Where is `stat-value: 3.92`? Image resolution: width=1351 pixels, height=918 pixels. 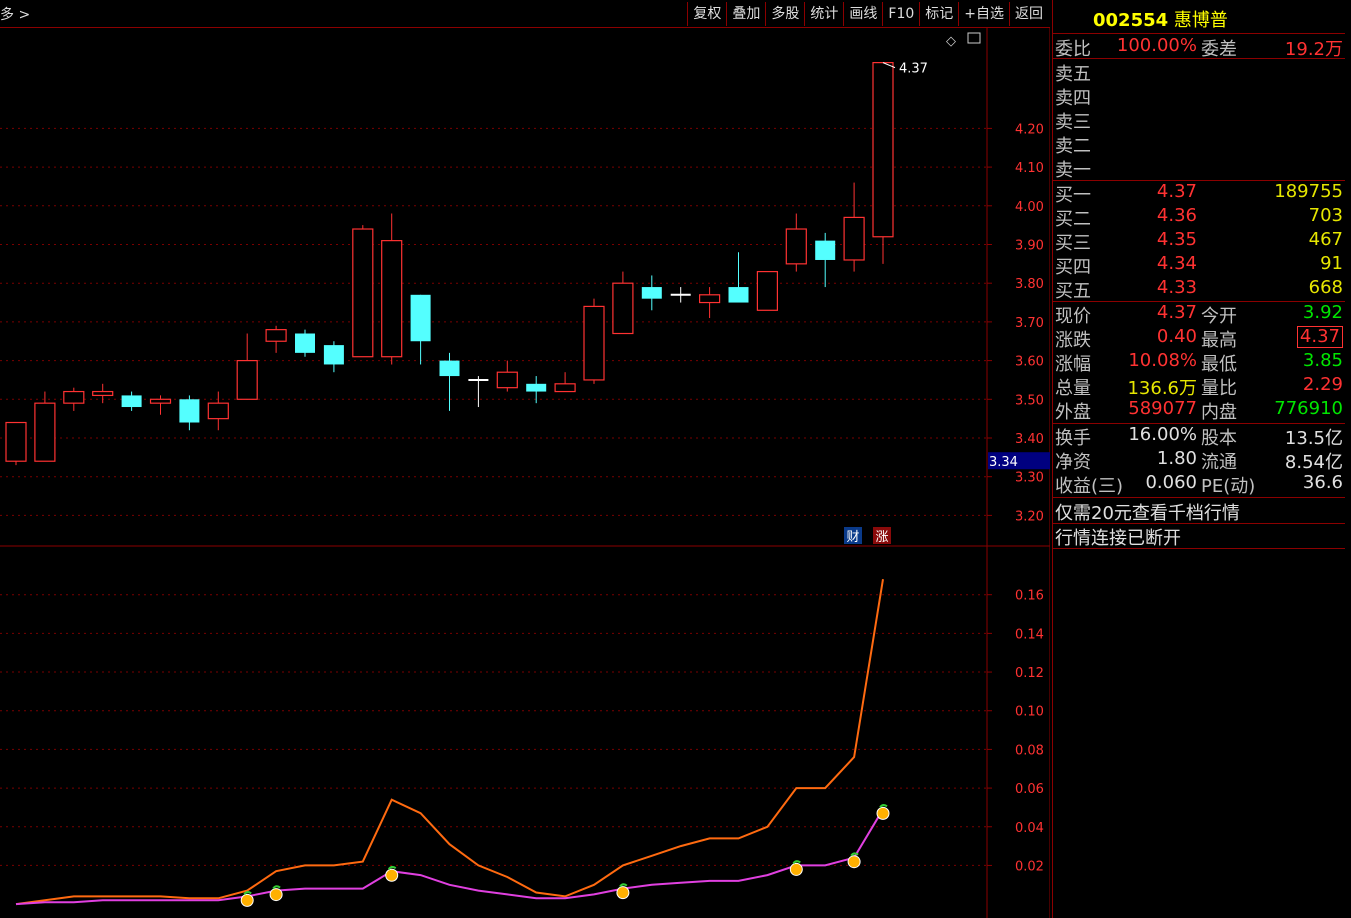
stat-value: 3.92 is located at coordinates (1322, 312).